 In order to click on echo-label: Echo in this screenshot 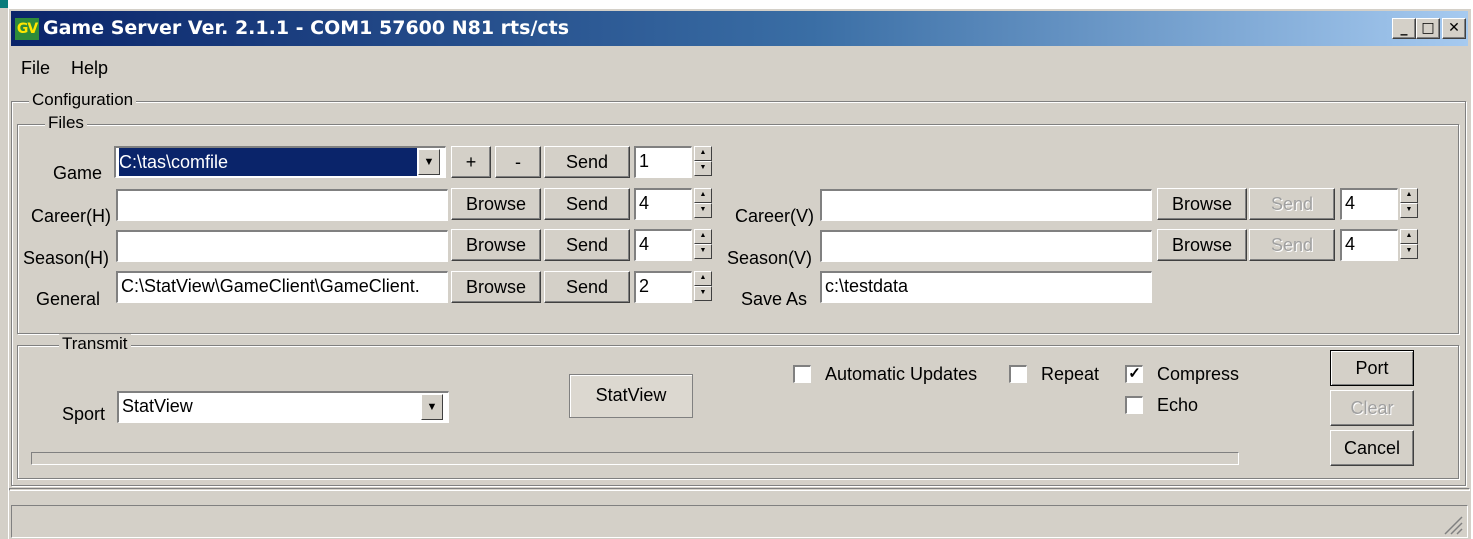, I will do `click(1178, 405)`.